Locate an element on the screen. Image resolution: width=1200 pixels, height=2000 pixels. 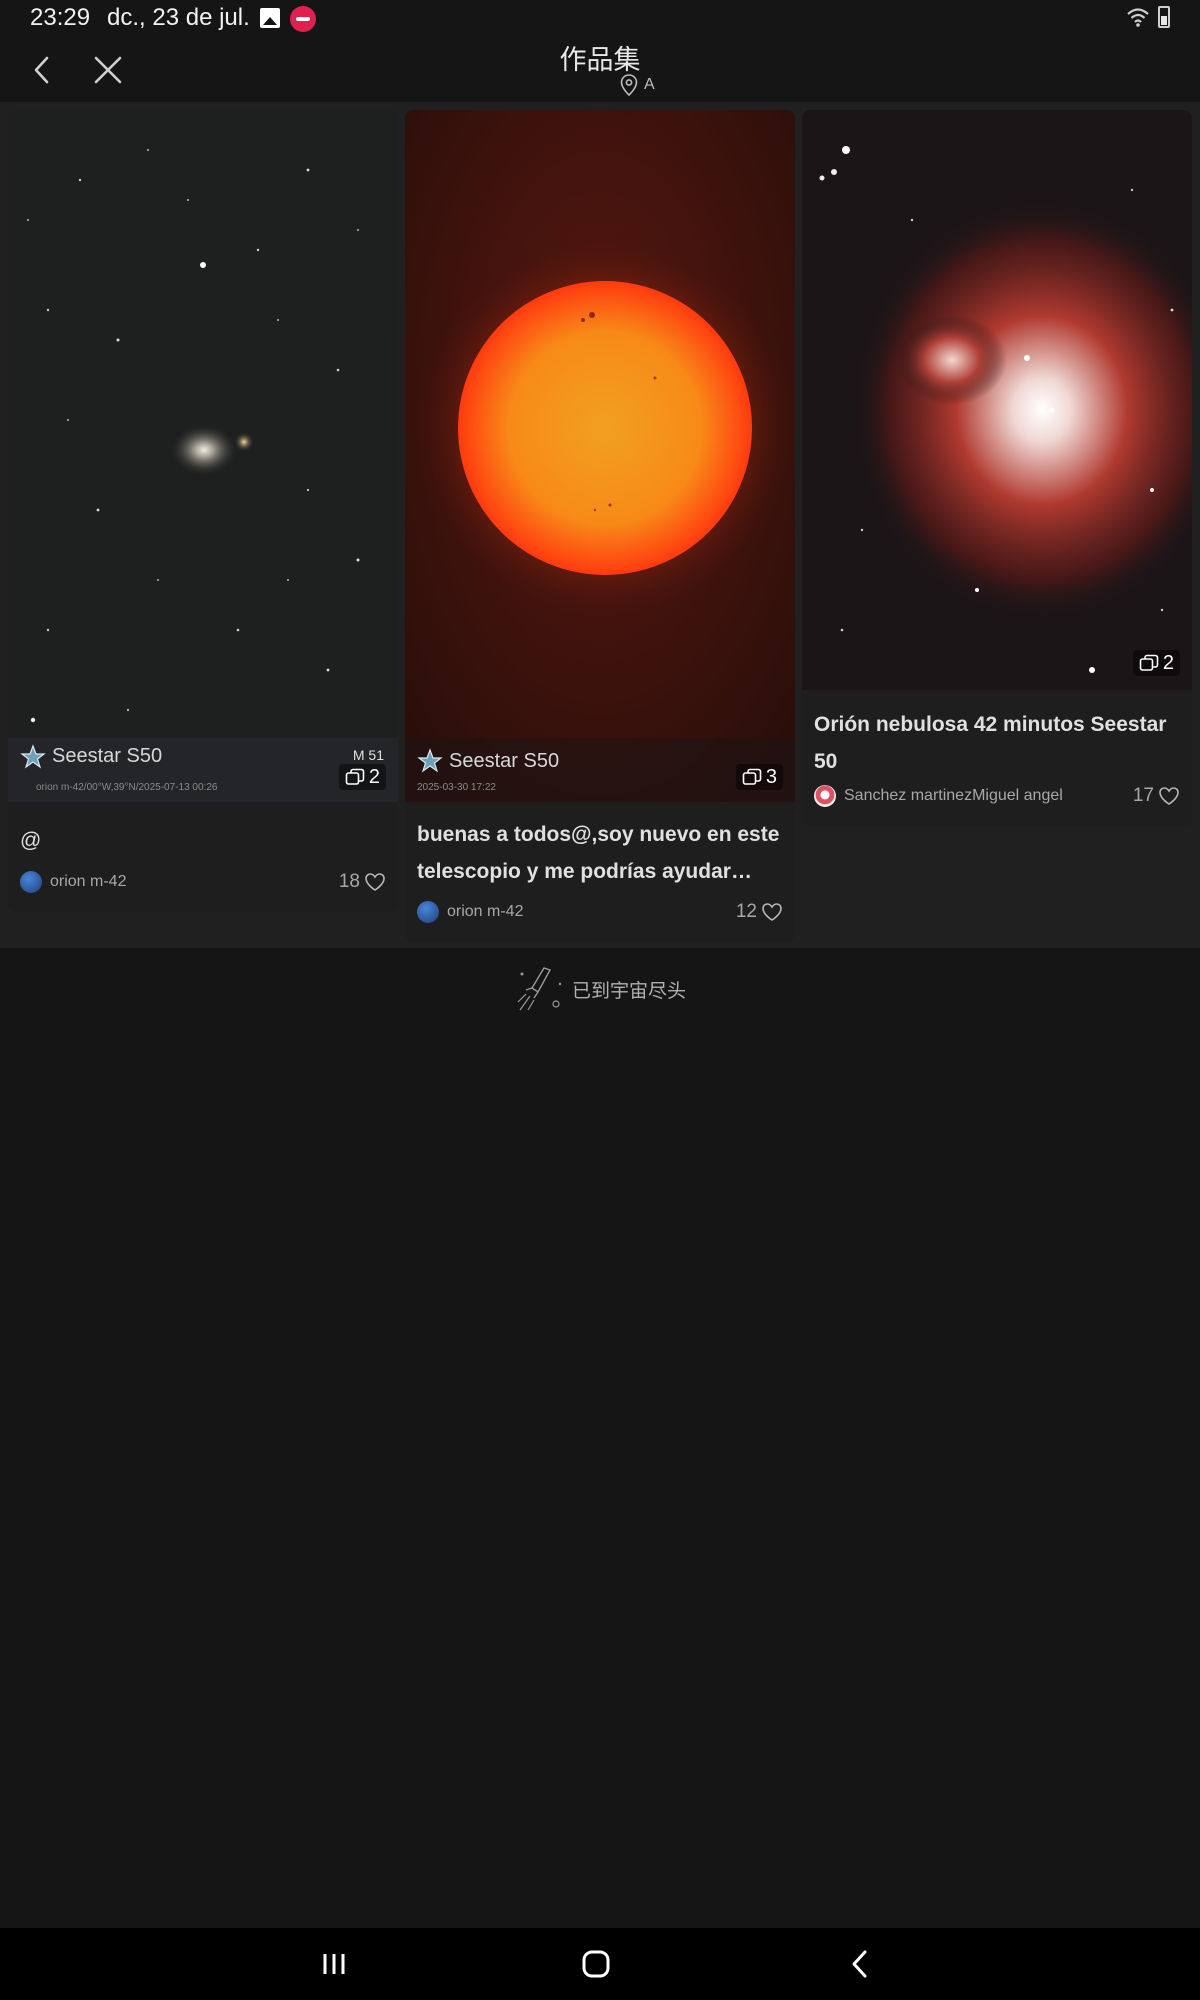
author-row: Sanchez martinezMiguel angel 17 is located at coordinates (997, 796).